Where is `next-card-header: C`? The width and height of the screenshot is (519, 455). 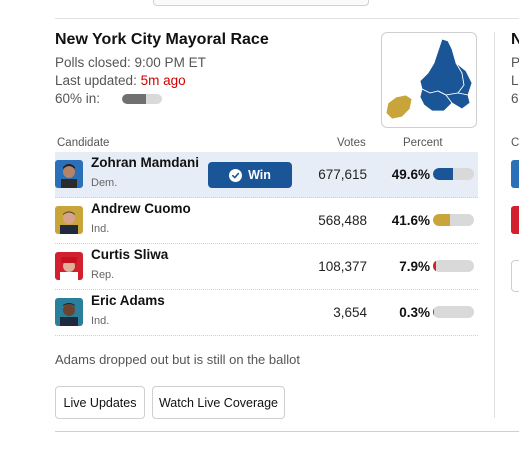
next-card-header: C is located at coordinates (515, 143).